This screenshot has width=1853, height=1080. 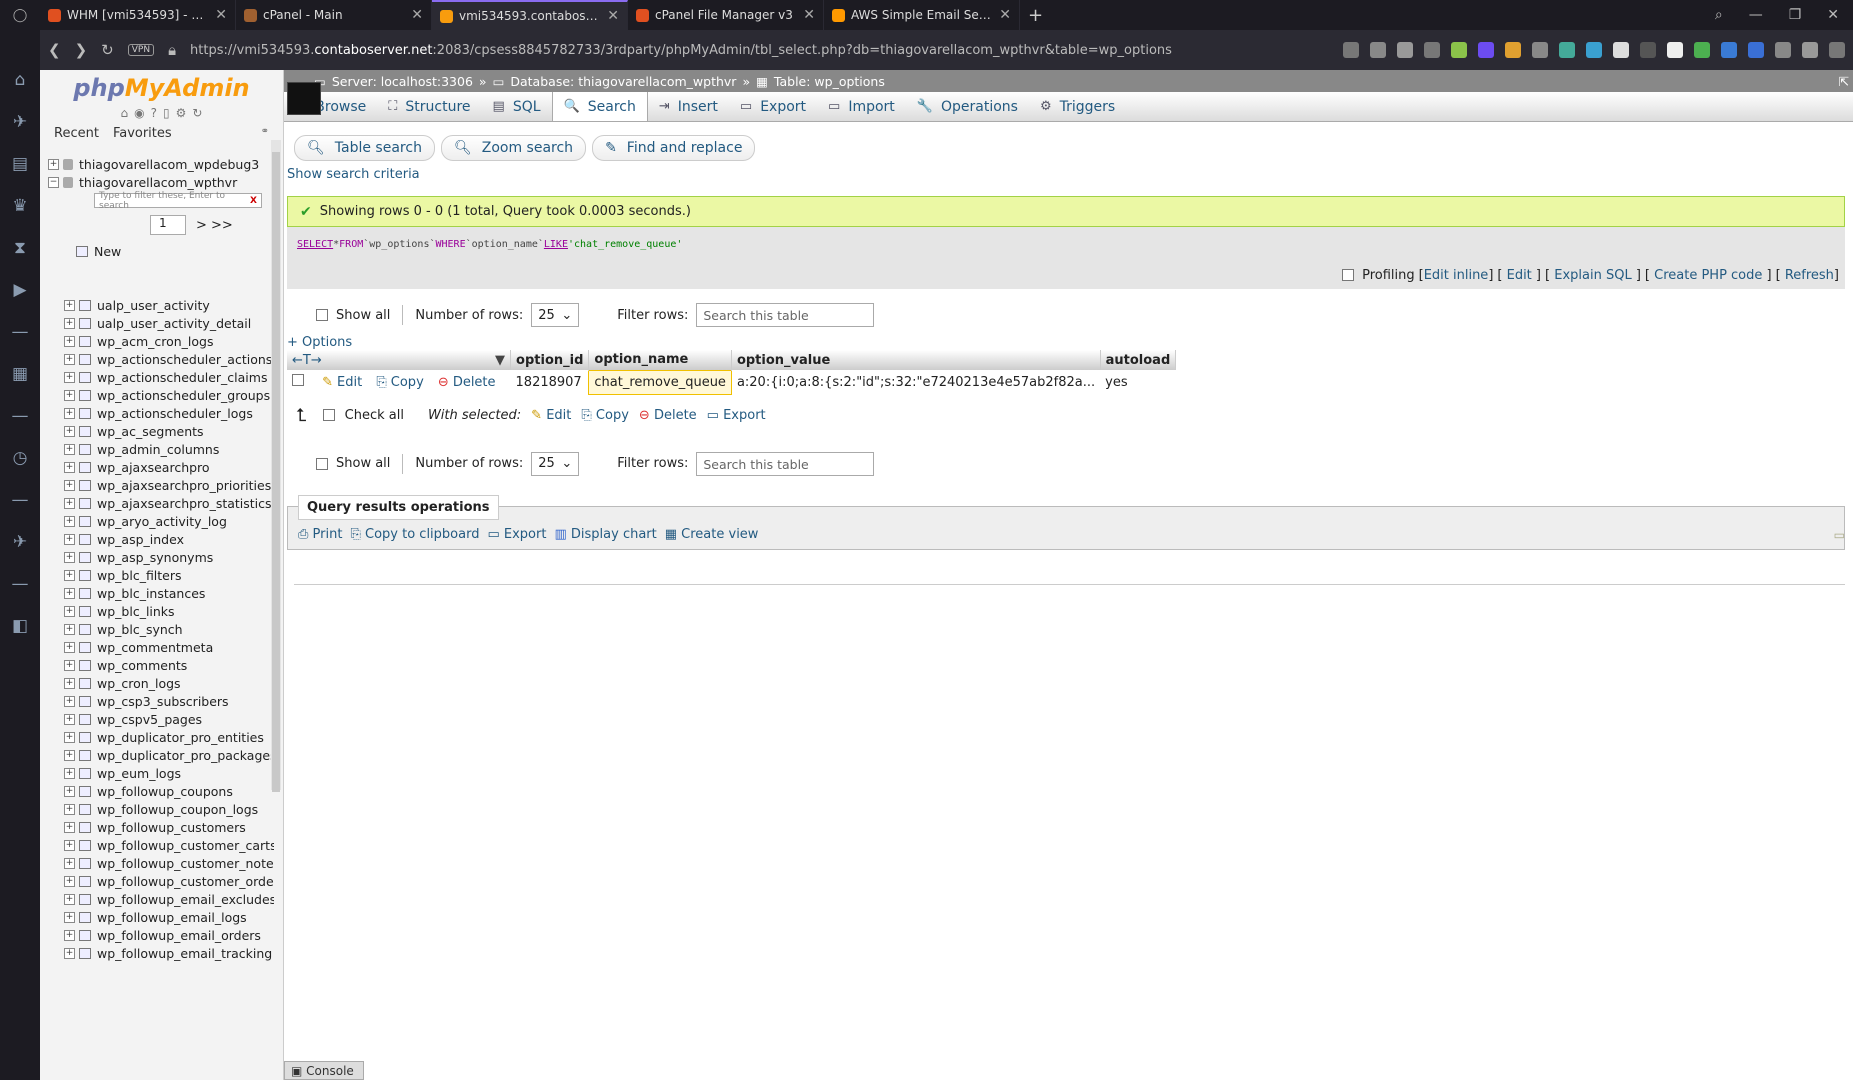 What do you see at coordinates (169, 503) in the screenshot?
I see `sidebar-item-table: + wp_ajaxsearchpro_statistics` at bounding box center [169, 503].